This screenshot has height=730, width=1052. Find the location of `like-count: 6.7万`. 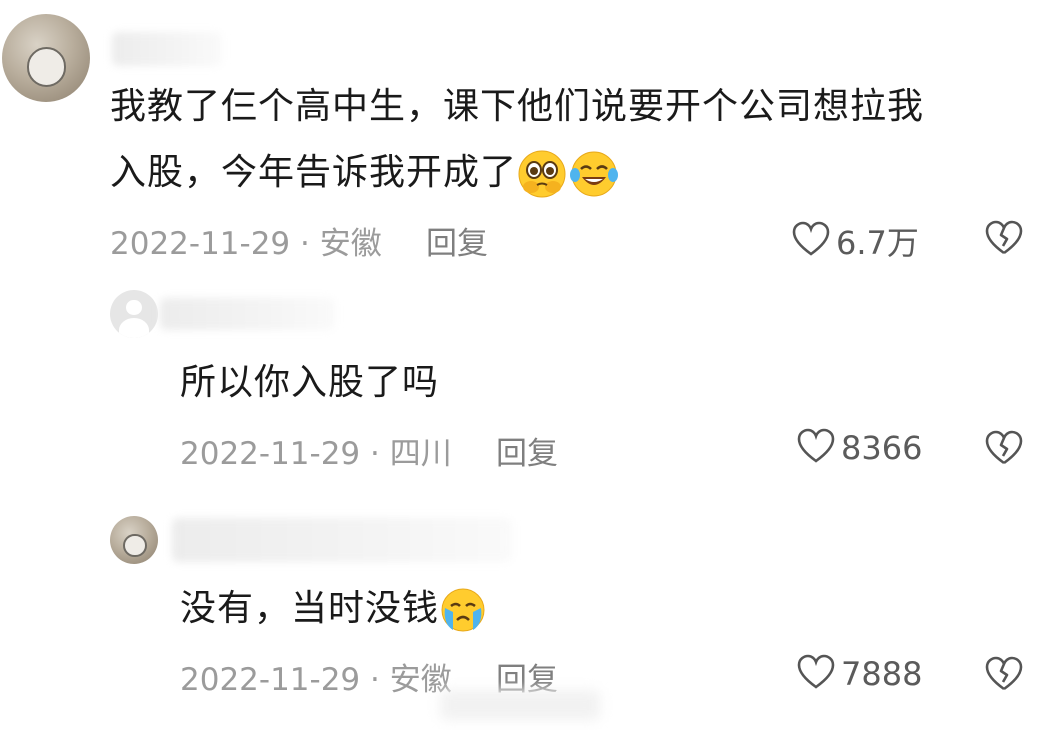

like-count: 6.7万 is located at coordinates (877, 243).